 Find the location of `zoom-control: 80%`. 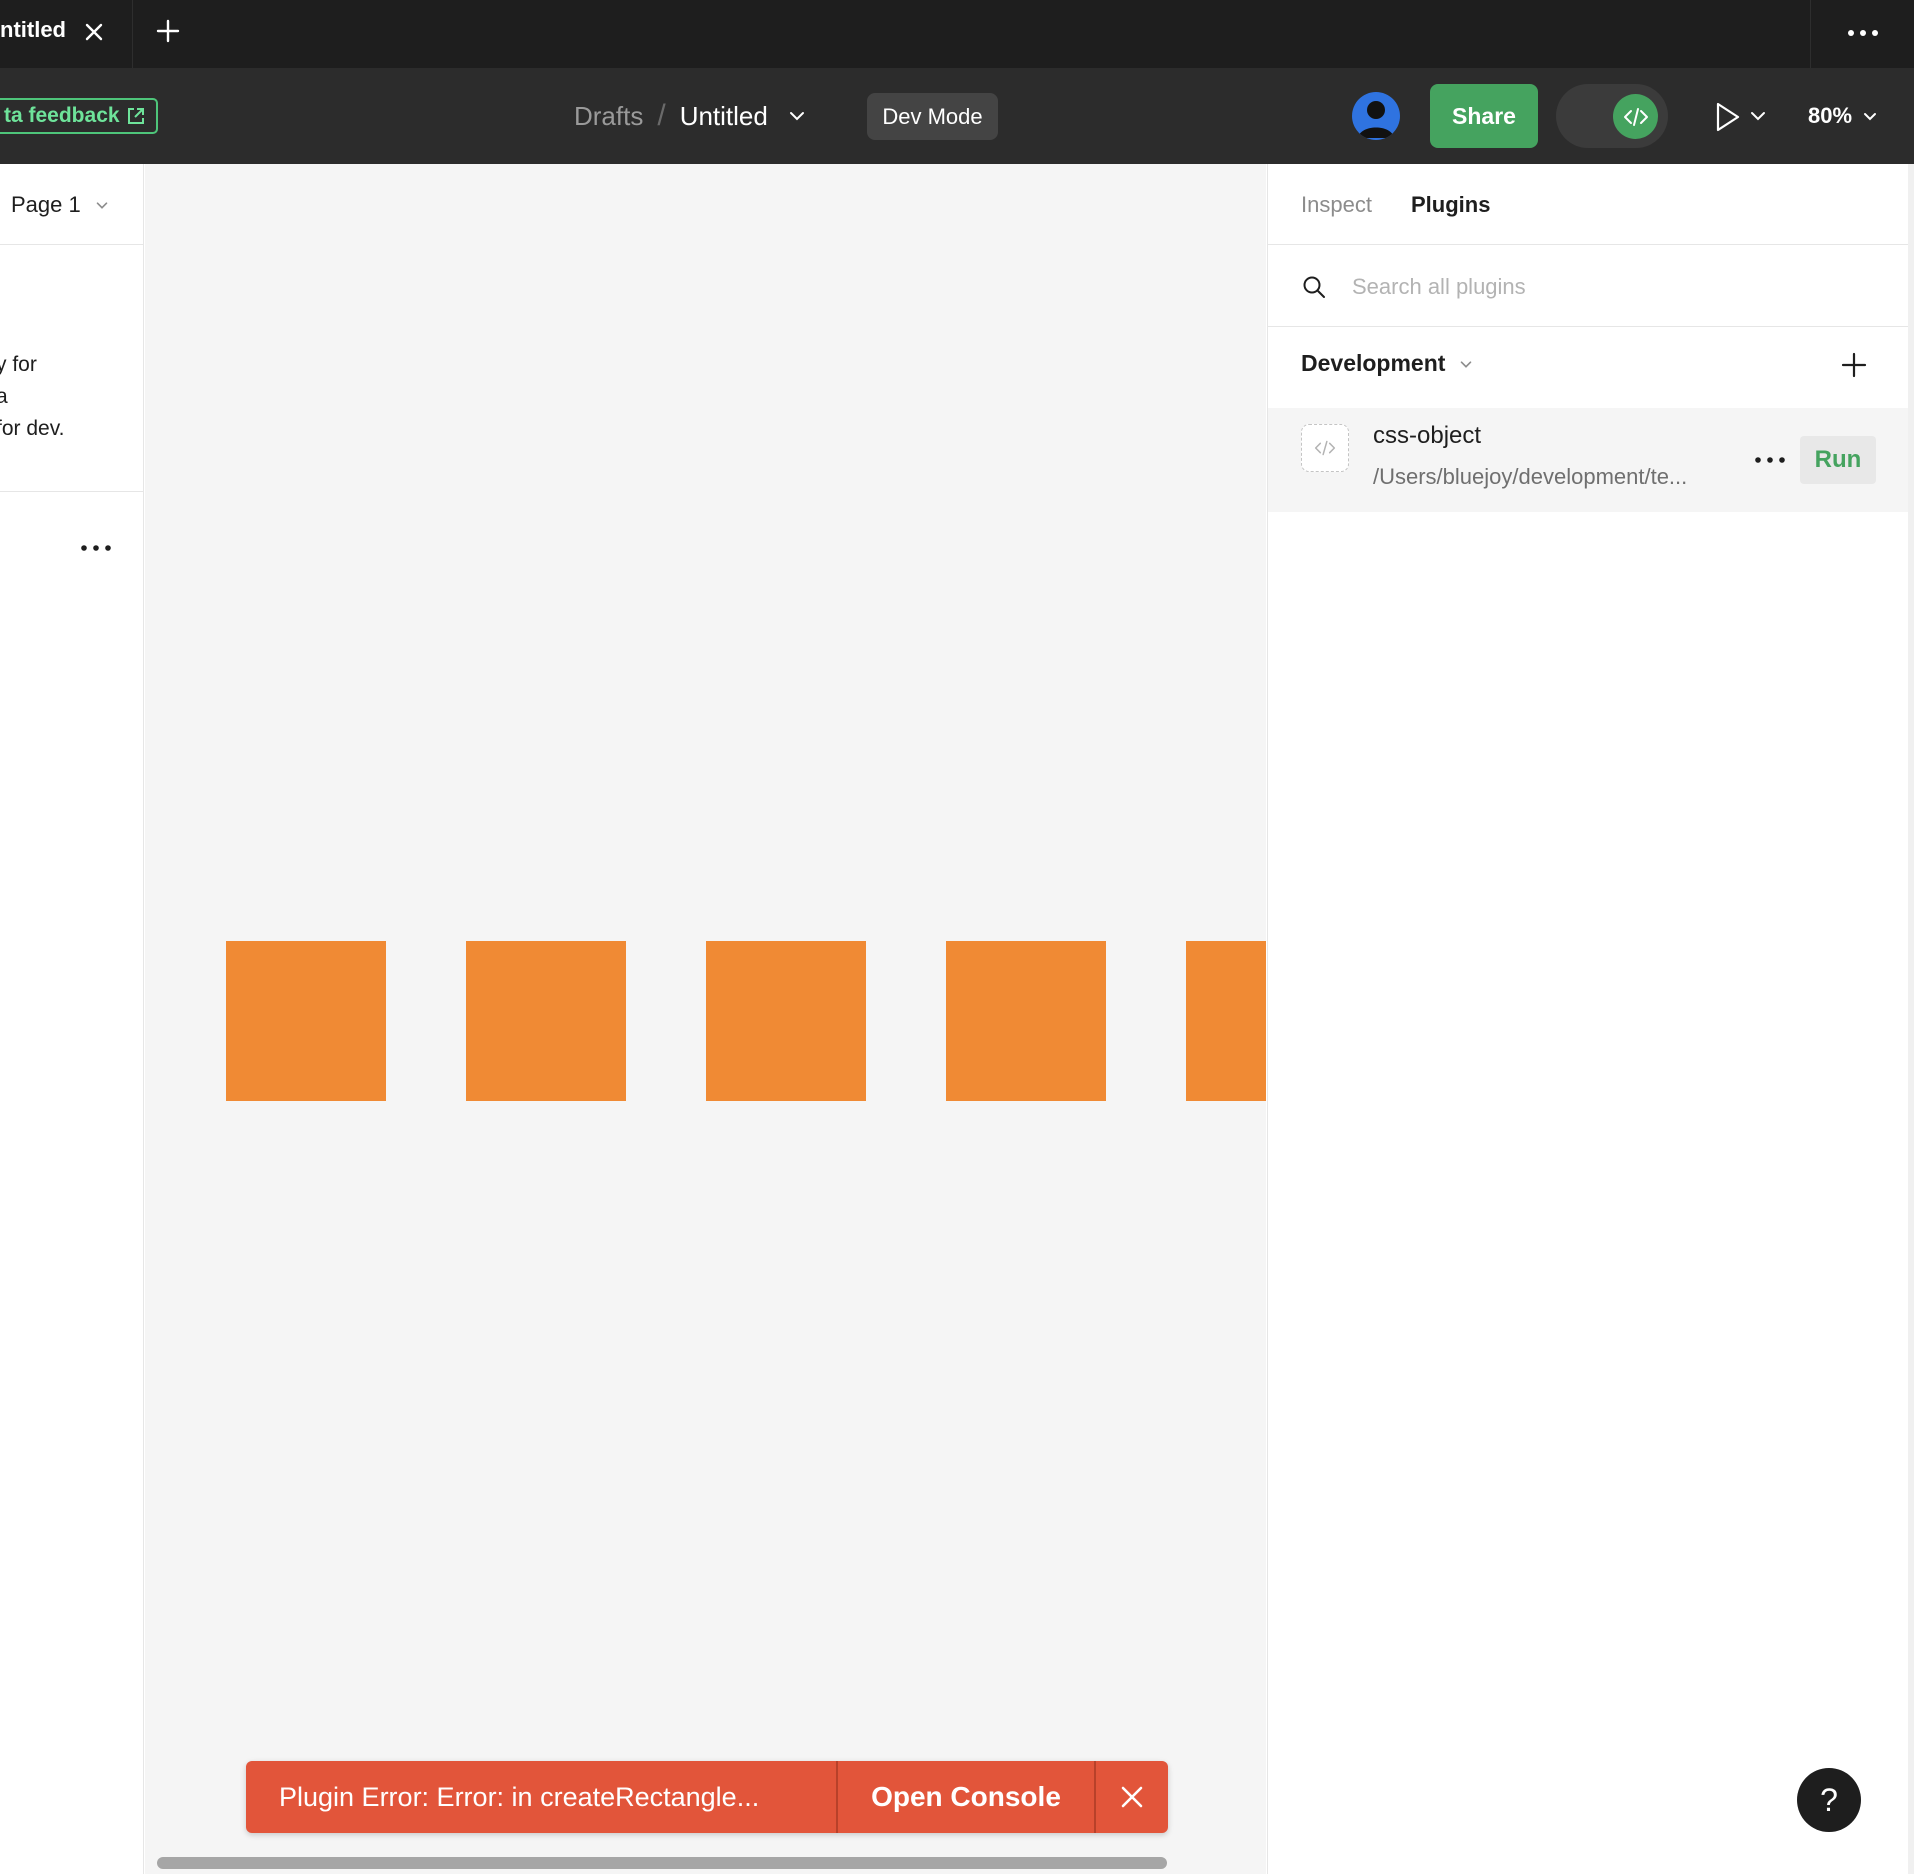

zoom-control: 80% is located at coordinates (1844, 116).